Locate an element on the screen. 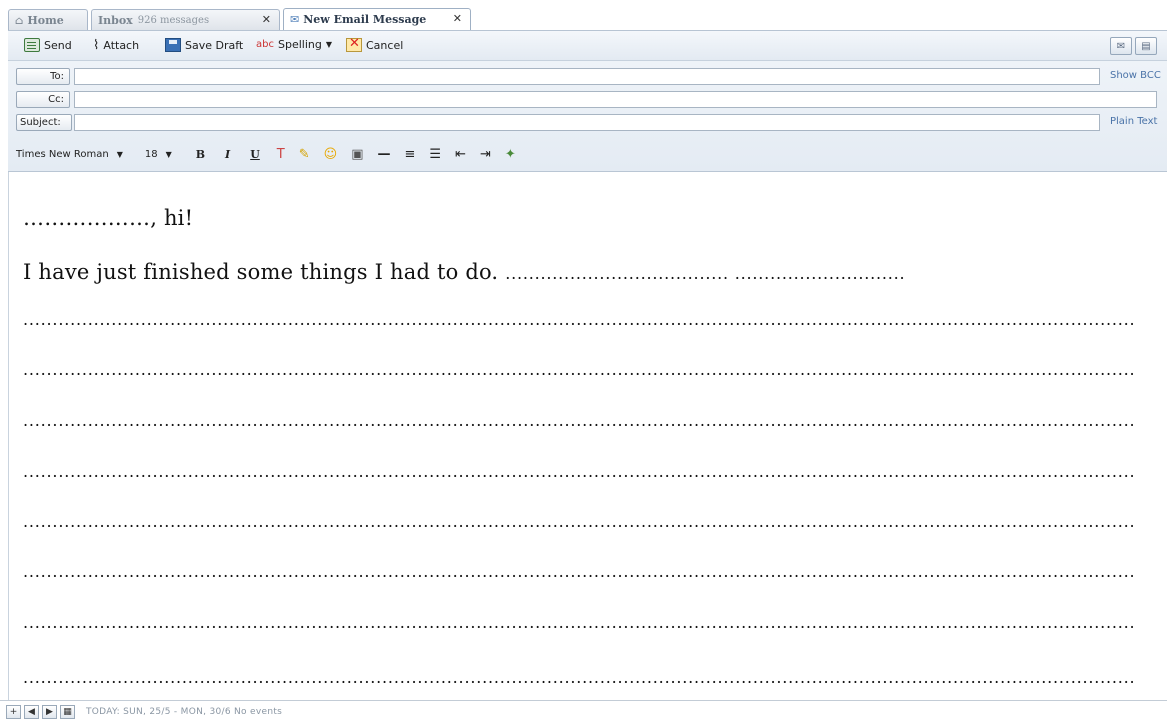 This screenshot has width=1167, height=722. to-row: To: is located at coordinates (43, 76).